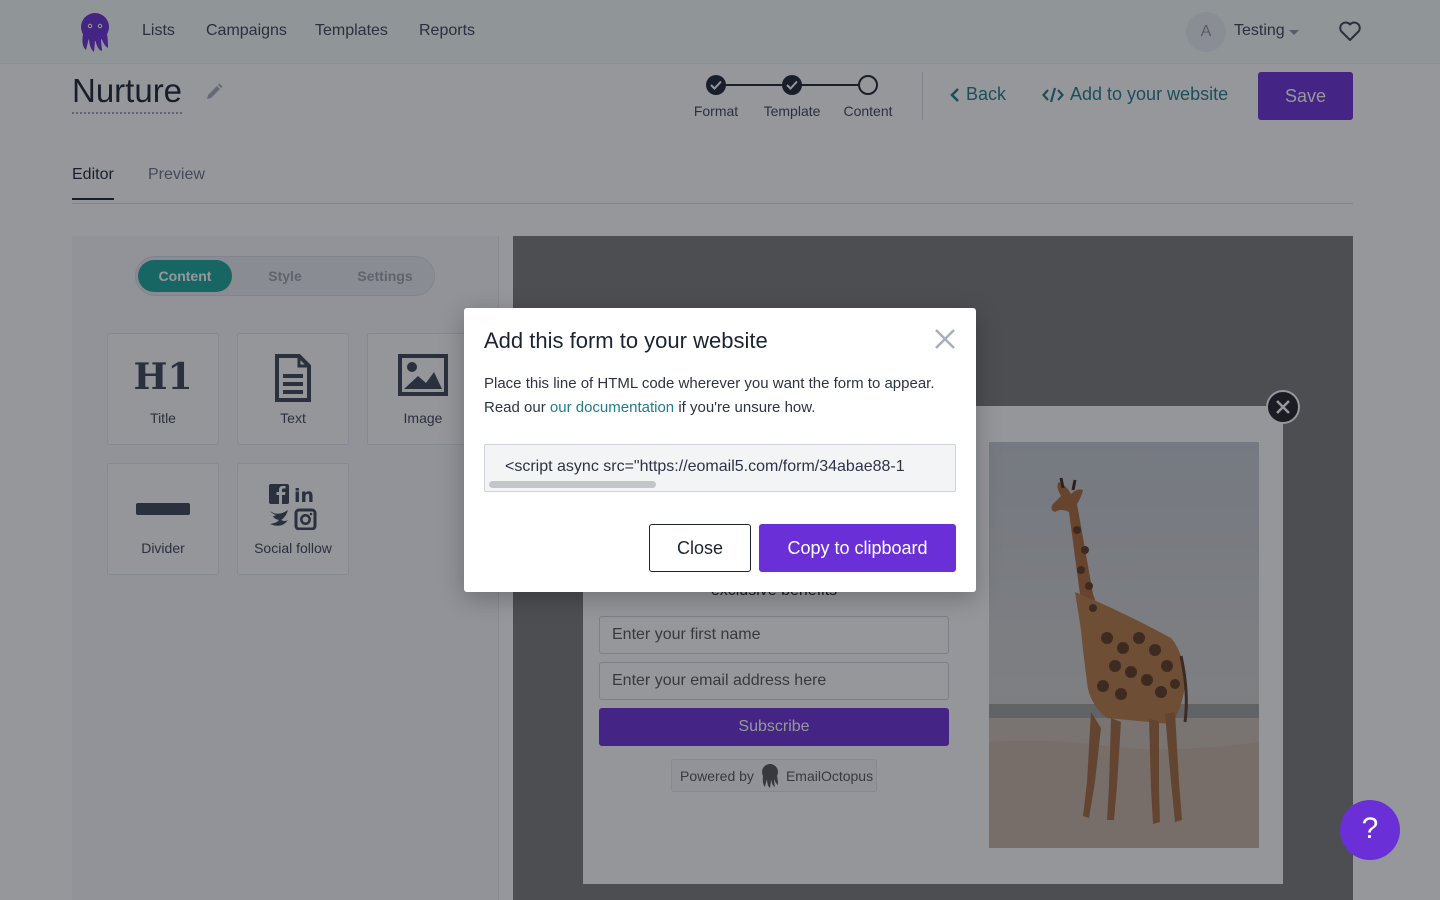  I want to click on read-text: Read our, so click(515, 407).